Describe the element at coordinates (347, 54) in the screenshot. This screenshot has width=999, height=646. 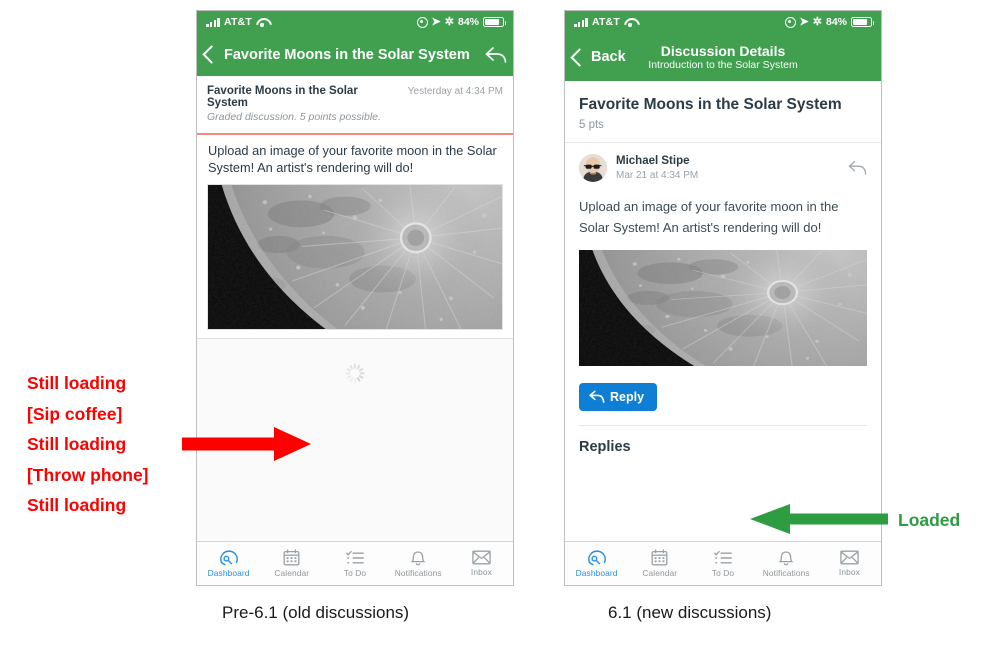
I see `nav-title: Favorite Moons in the Solar System` at that location.